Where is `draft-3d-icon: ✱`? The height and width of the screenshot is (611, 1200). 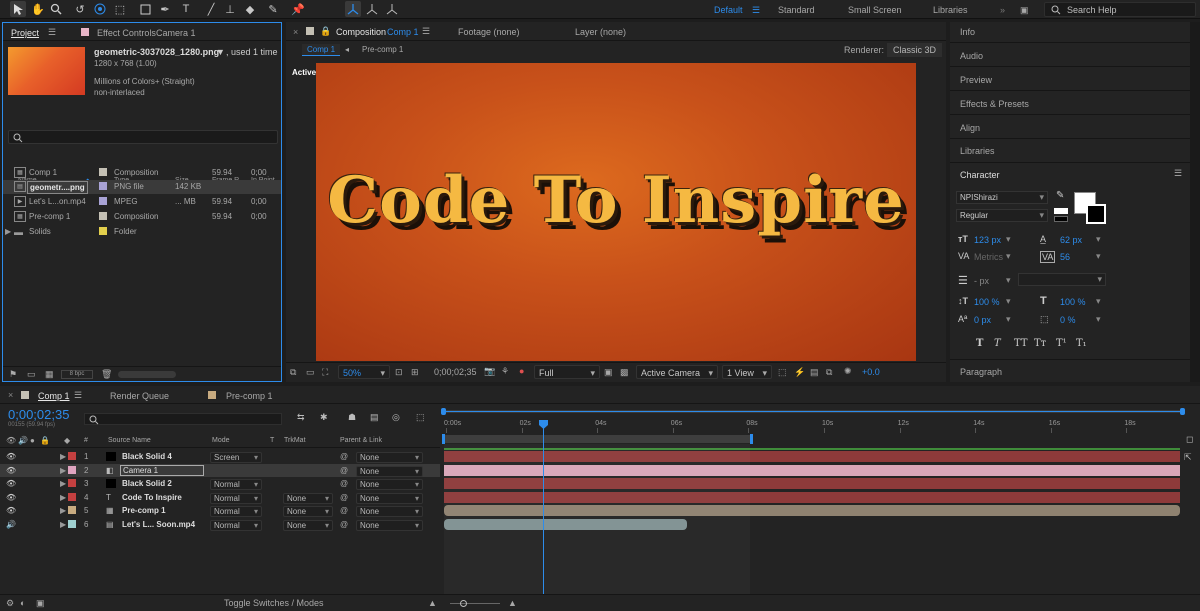
draft-3d-icon: ✱ is located at coordinates (324, 417).